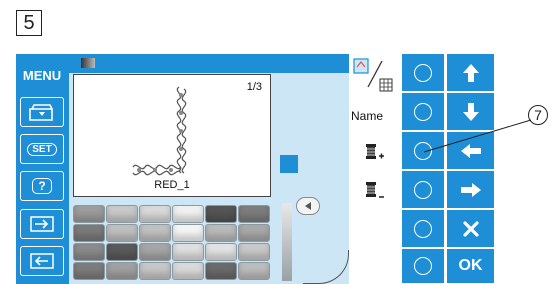  I want to click on triangle-left-icon, so click(308, 206).